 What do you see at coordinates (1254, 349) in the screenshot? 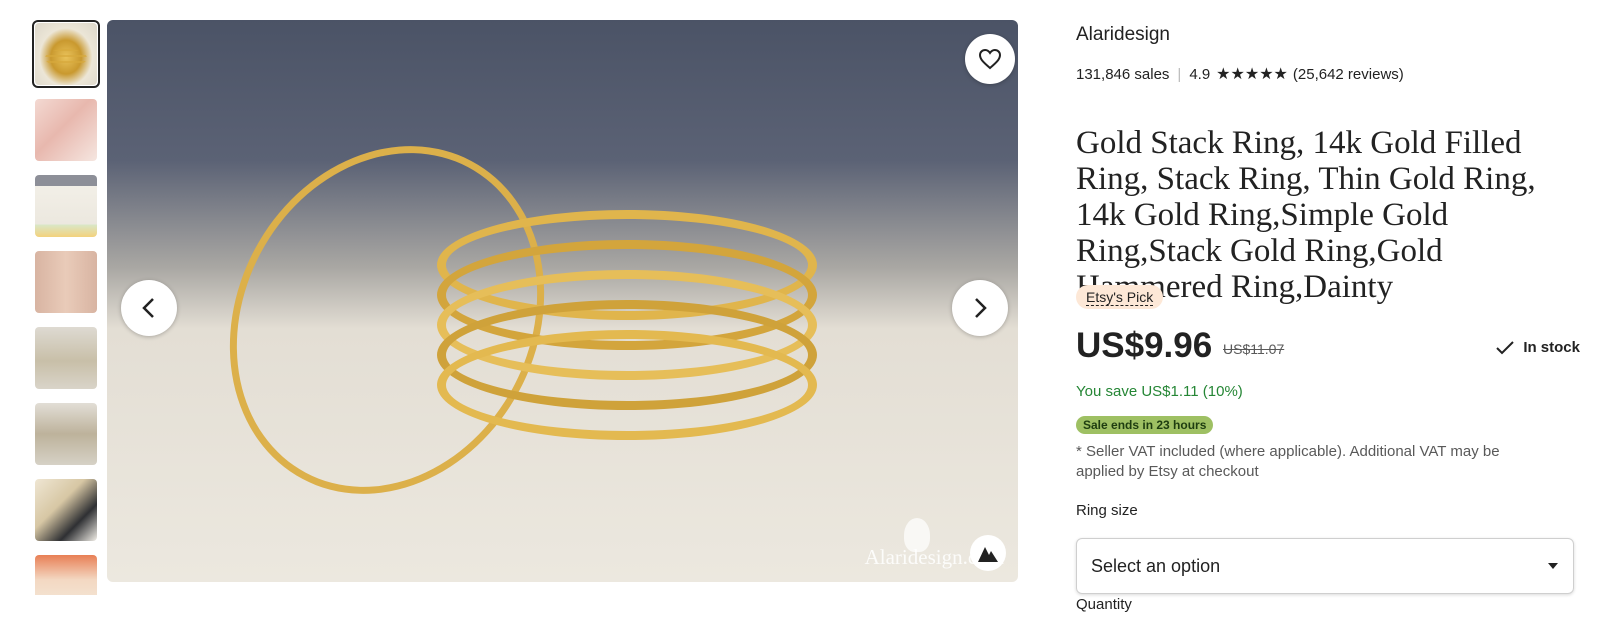
I see `original-price: US$11.07` at bounding box center [1254, 349].